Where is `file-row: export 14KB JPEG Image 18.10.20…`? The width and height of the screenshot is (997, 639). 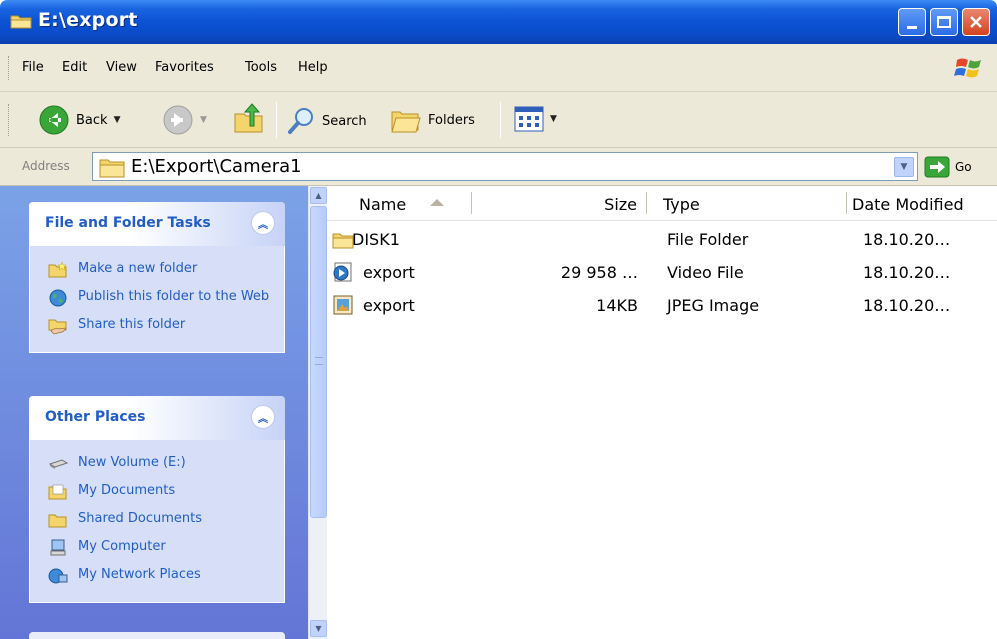
file-row: export 14KB JPEG Image 18.10.20… is located at coordinates (662, 306).